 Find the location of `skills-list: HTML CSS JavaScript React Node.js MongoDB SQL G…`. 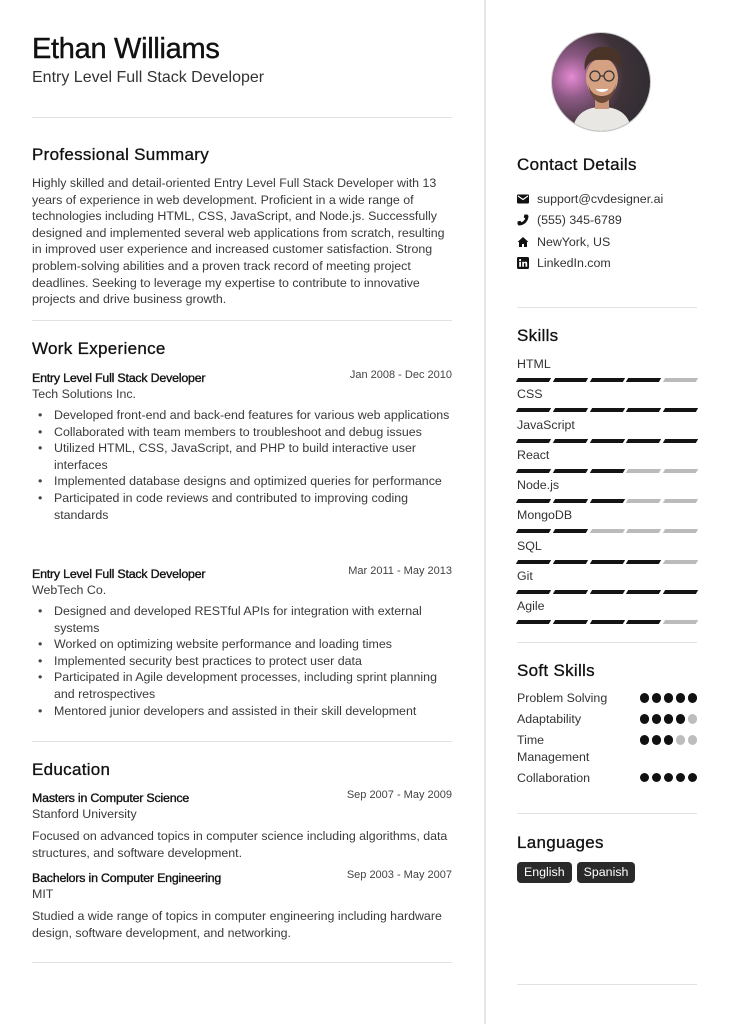

skills-list: HTML CSS JavaScript React Node.js MongoDB SQL G… is located at coordinates (607, 492).